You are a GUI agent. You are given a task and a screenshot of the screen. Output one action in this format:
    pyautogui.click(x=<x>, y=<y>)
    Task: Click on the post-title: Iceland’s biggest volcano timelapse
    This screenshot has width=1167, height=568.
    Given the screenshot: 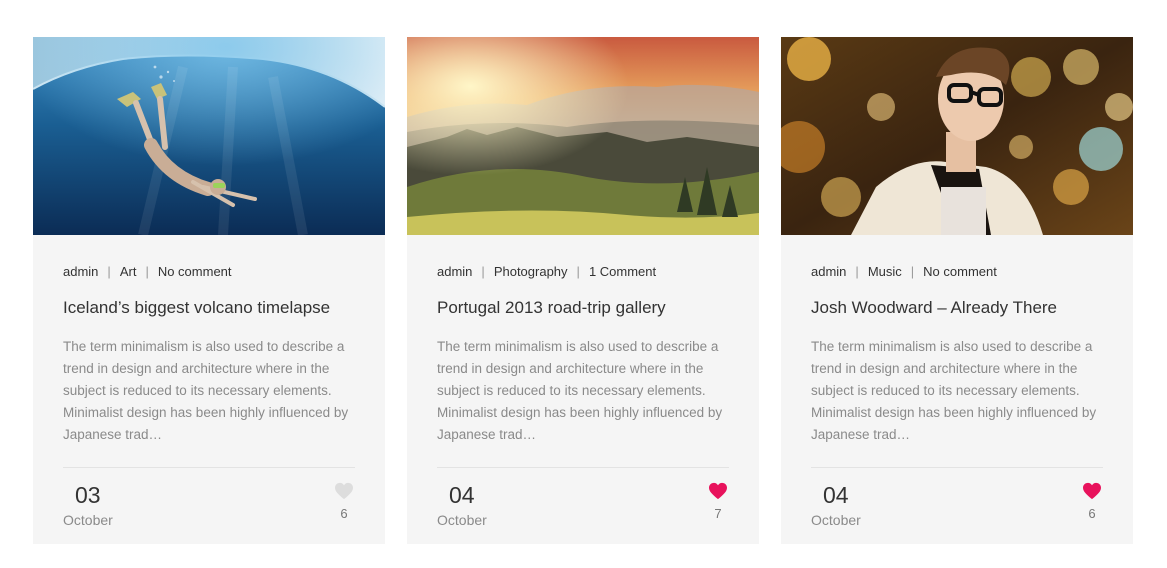 What is the action you would take?
    pyautogui.click(x=209, y=308)
    